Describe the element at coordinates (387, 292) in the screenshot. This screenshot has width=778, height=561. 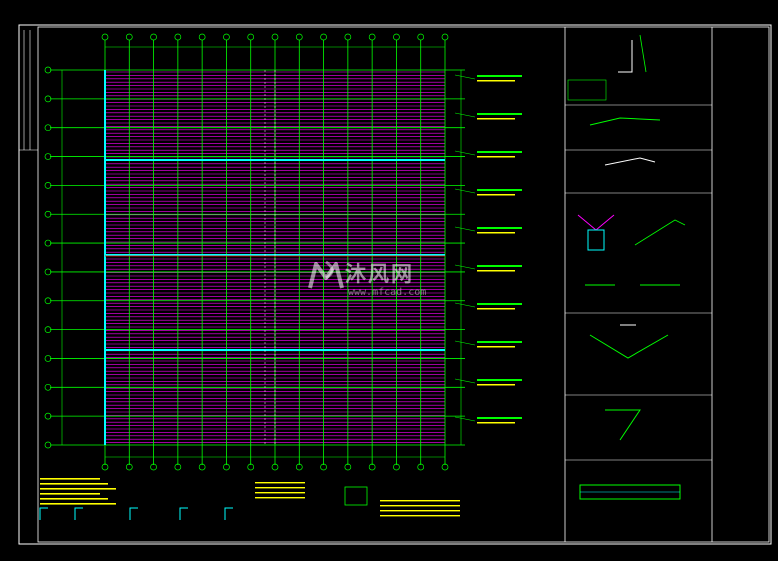
I see `watermark-url: www.mfcad.com` at that location.